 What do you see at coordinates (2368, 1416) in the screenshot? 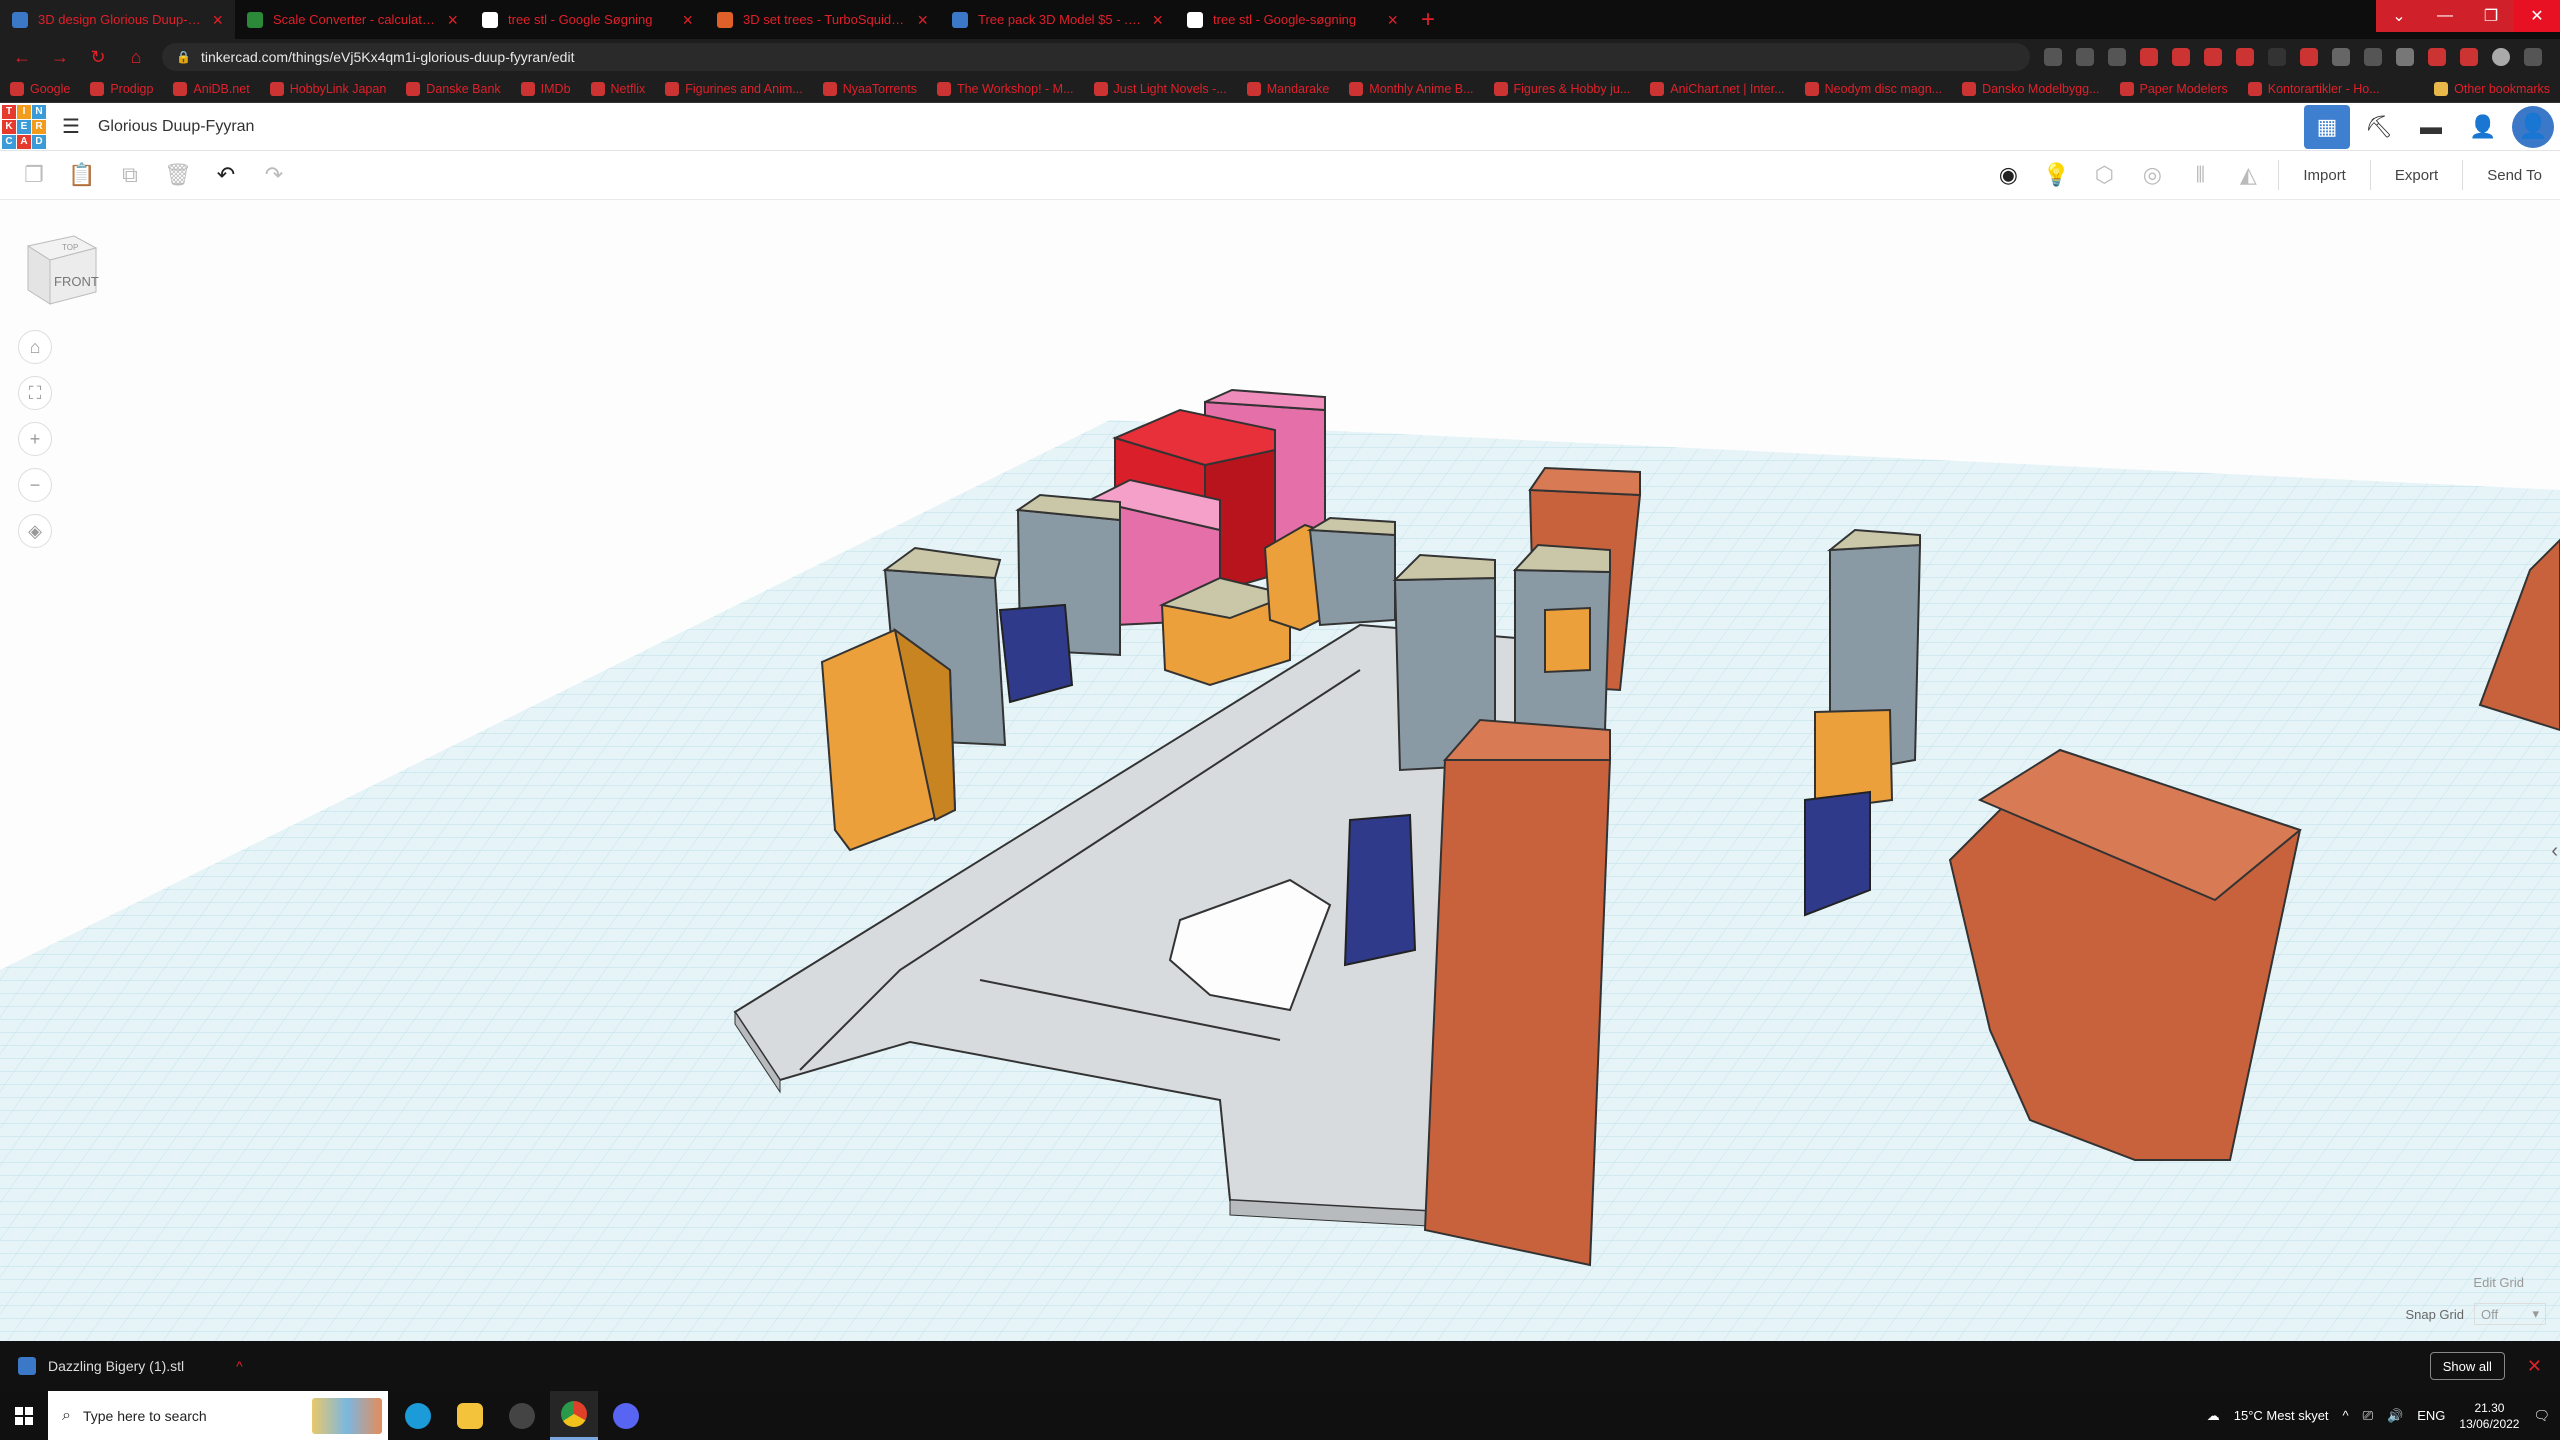
I see `network-icon: ⎚` at bounding box center [2368, 1416].